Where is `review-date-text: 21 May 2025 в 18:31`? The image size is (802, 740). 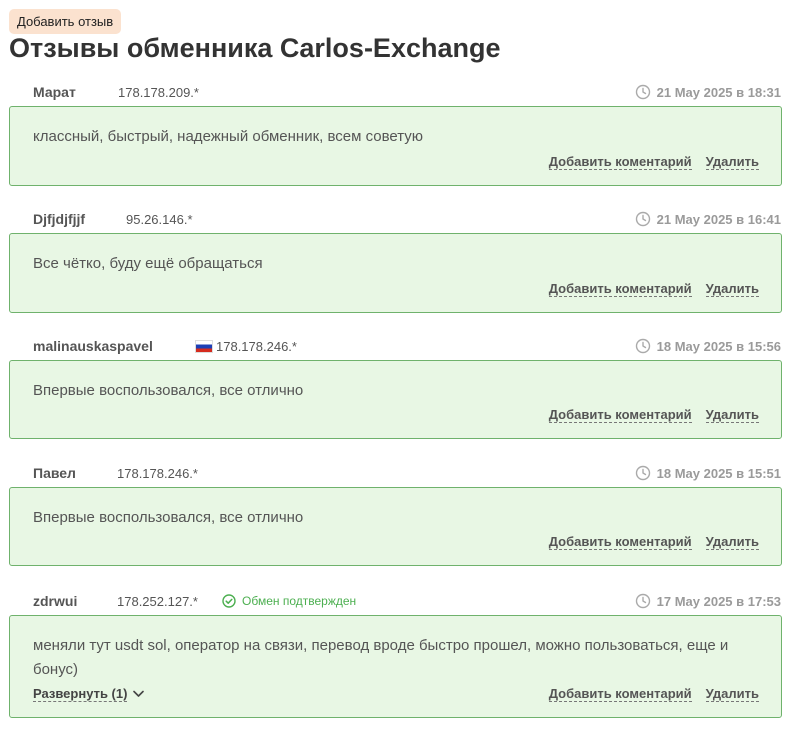
review-date-text: 21 May 2025 в 18:31 is located at coordinates (718, 92).